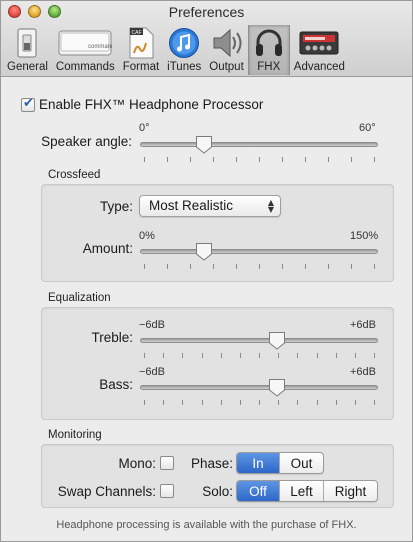  Describe the element at coordinates (151, 104) in the screenshot. I see `enable-fhx-label: Enable FHX™ Headphone Processor` at that location.